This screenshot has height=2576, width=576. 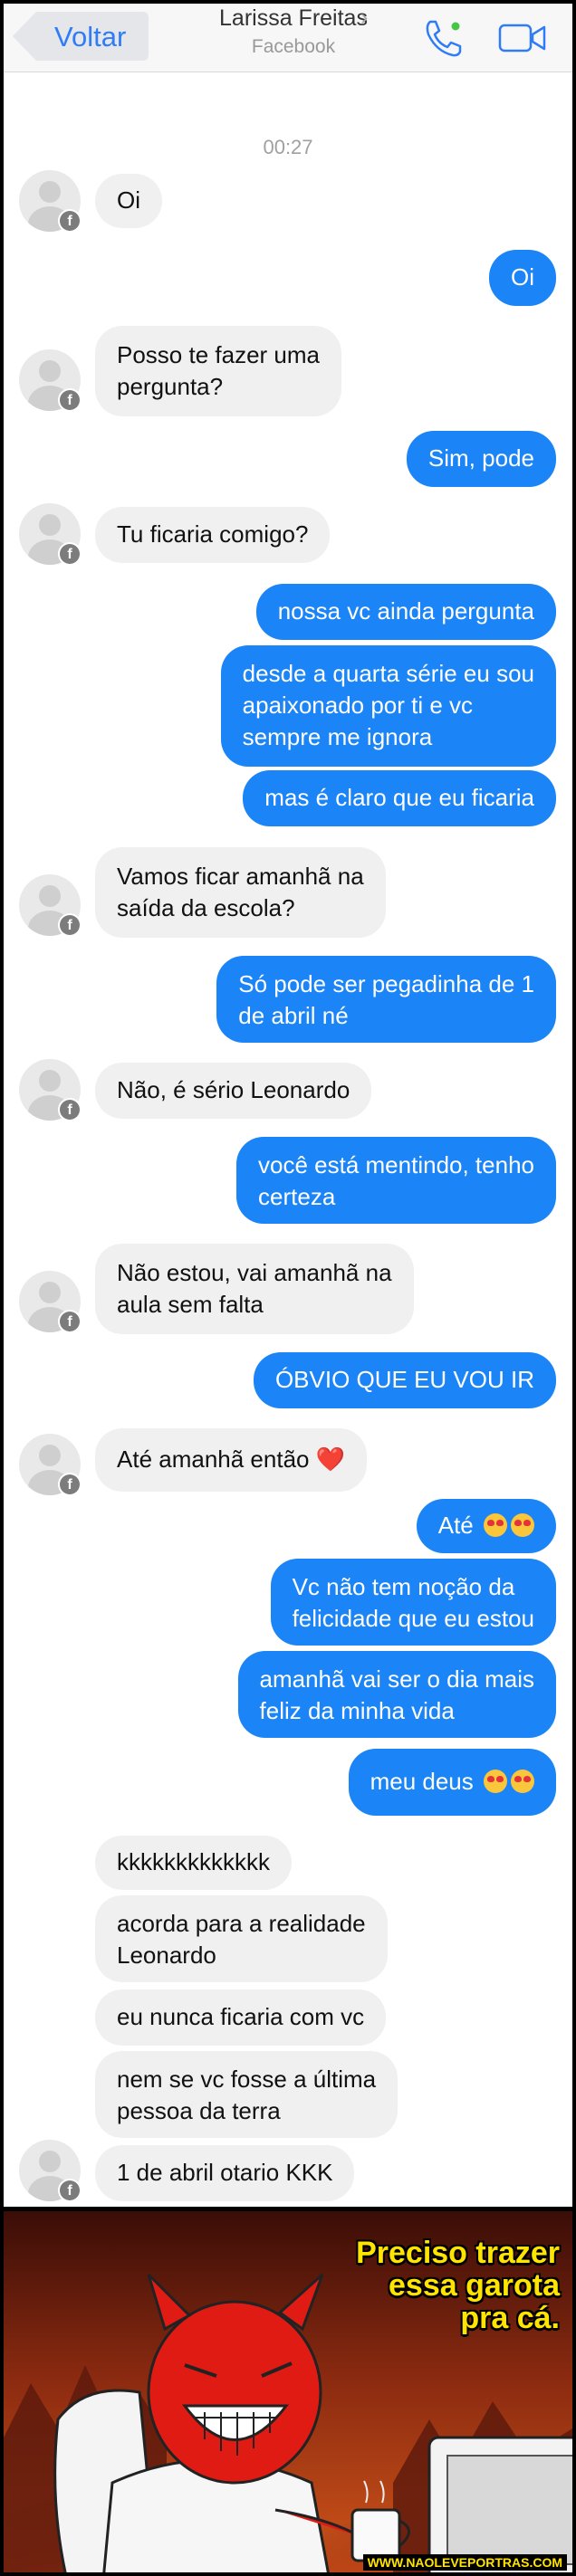 What do you see at coordinates (406, 612) in the screenshot?
I see `message-bubble-outgoing: nossa vc ainda pergunta` at bounding box center [406, 612].